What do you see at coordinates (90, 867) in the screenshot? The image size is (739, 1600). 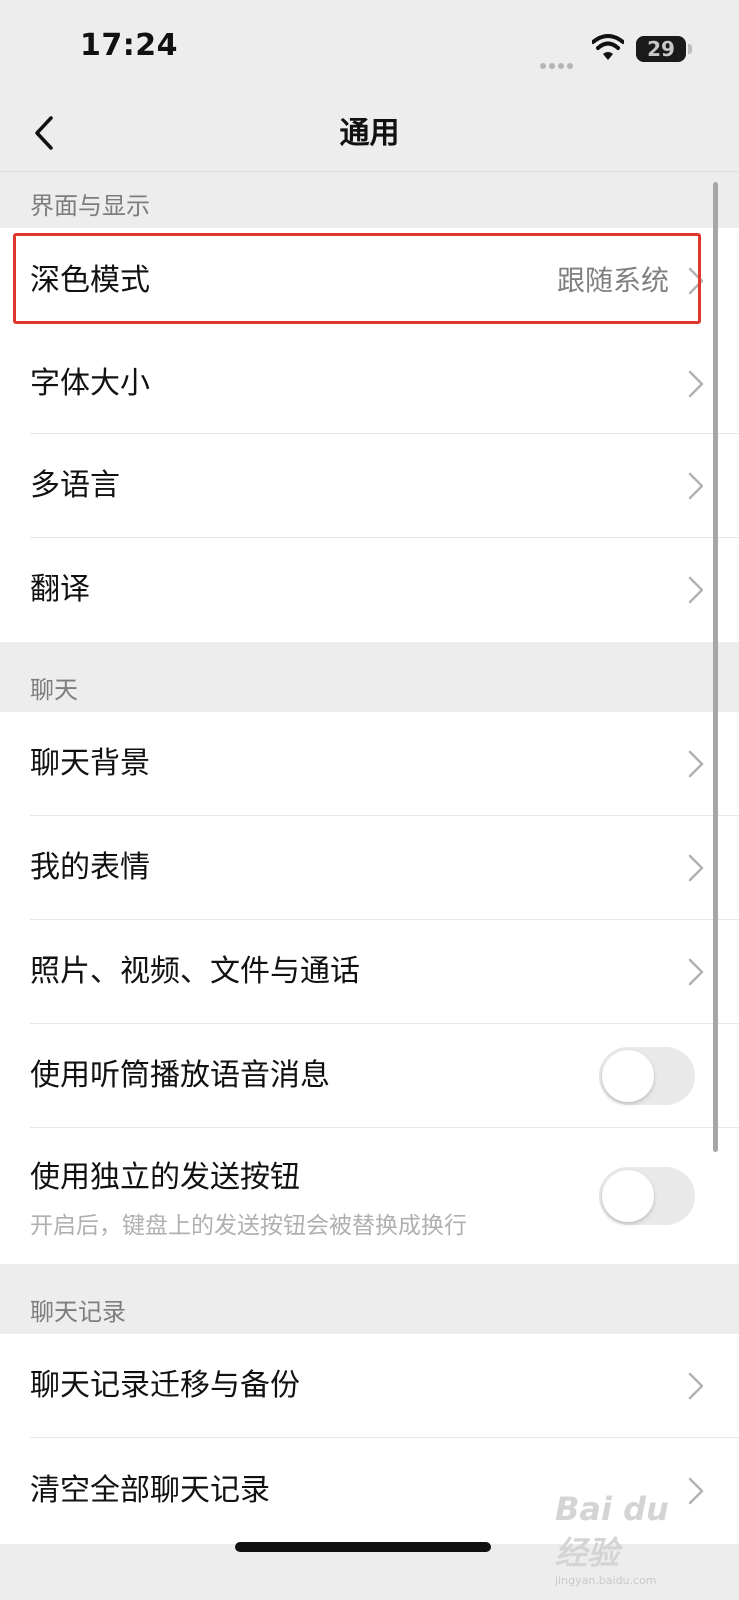 I see `row-label: 我的表情` at bounding box center [90, 867].